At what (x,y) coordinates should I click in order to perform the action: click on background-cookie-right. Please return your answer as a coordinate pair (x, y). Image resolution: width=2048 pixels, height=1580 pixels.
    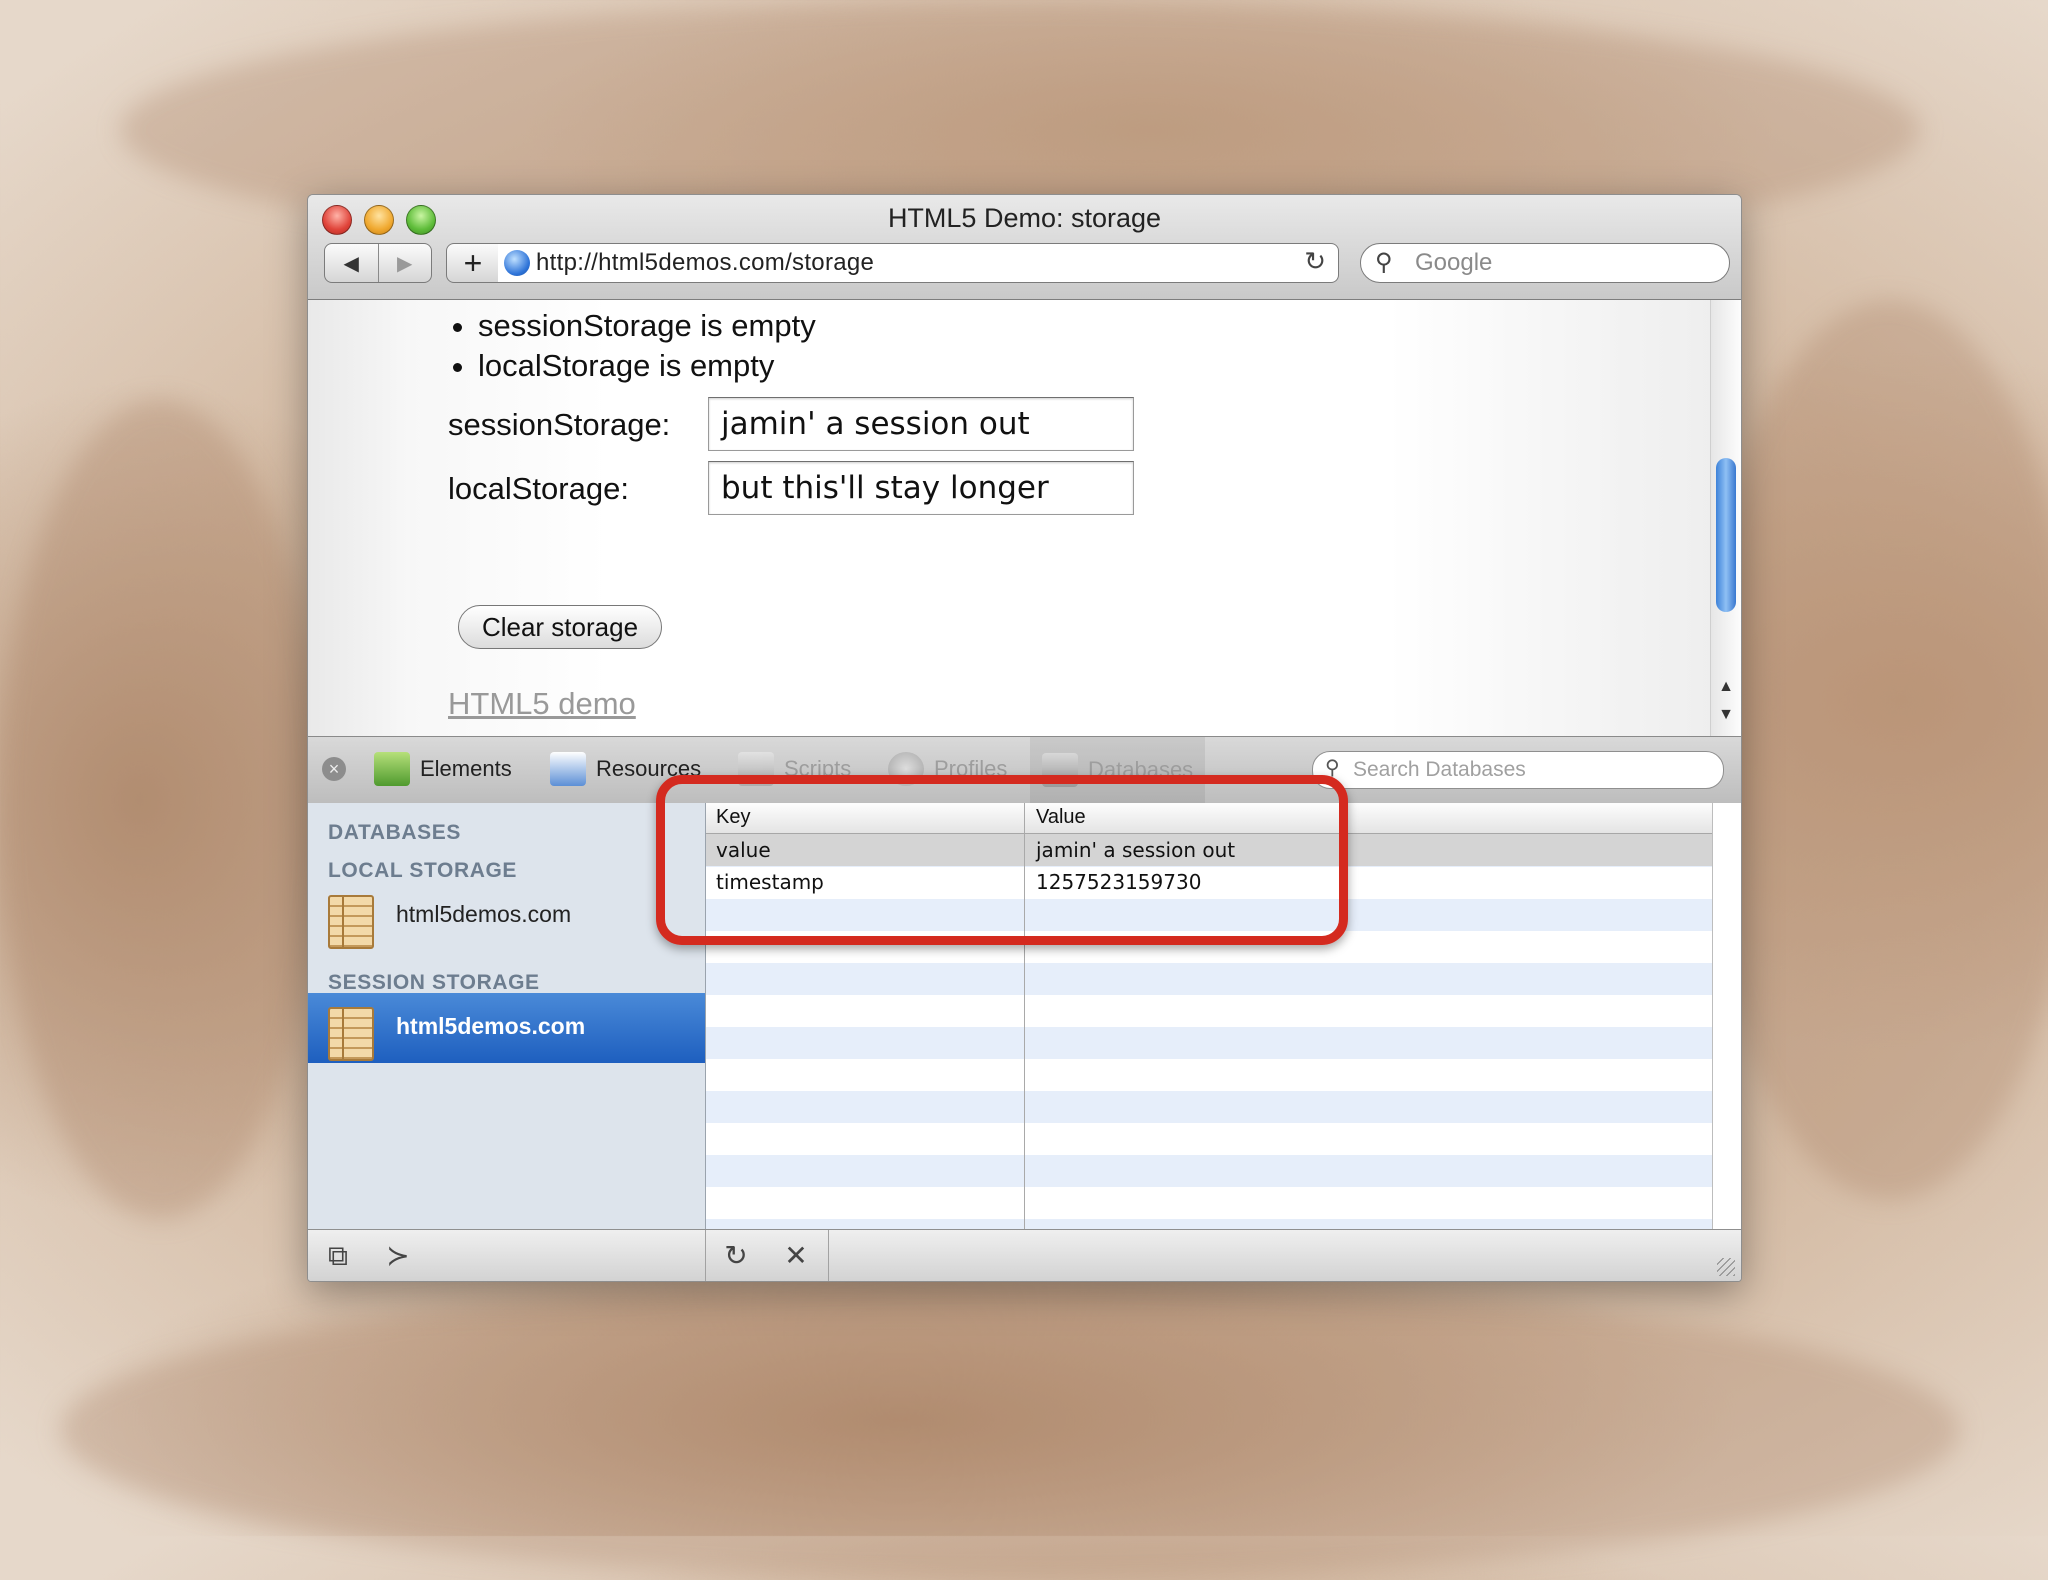
    Looking at the image, I should click on (1874, 750).